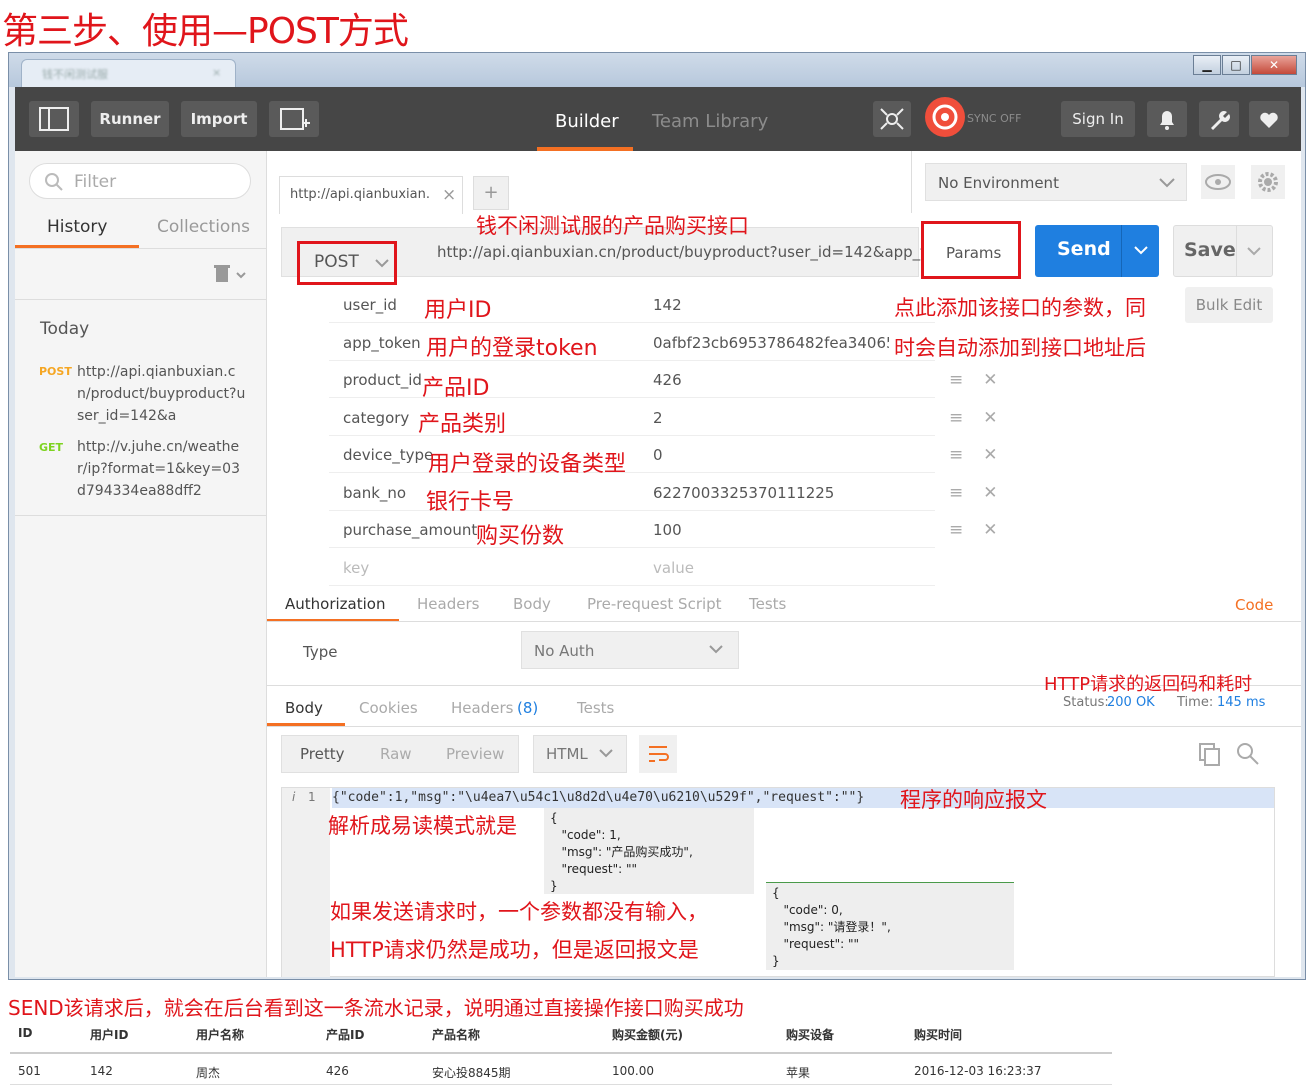 This screenshot has height=1088, width=1310. What do you see at coordinates (1207, 65) in the screenshot?
I see `minimize-button: ▁` at bounding box center [1207, 65].